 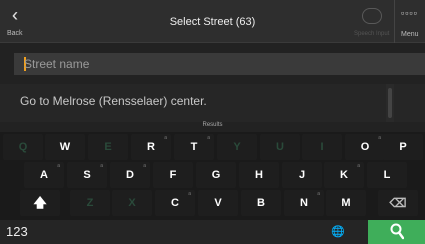 I want to click on keyboard-bottom-row, so click(x=212, y=232).